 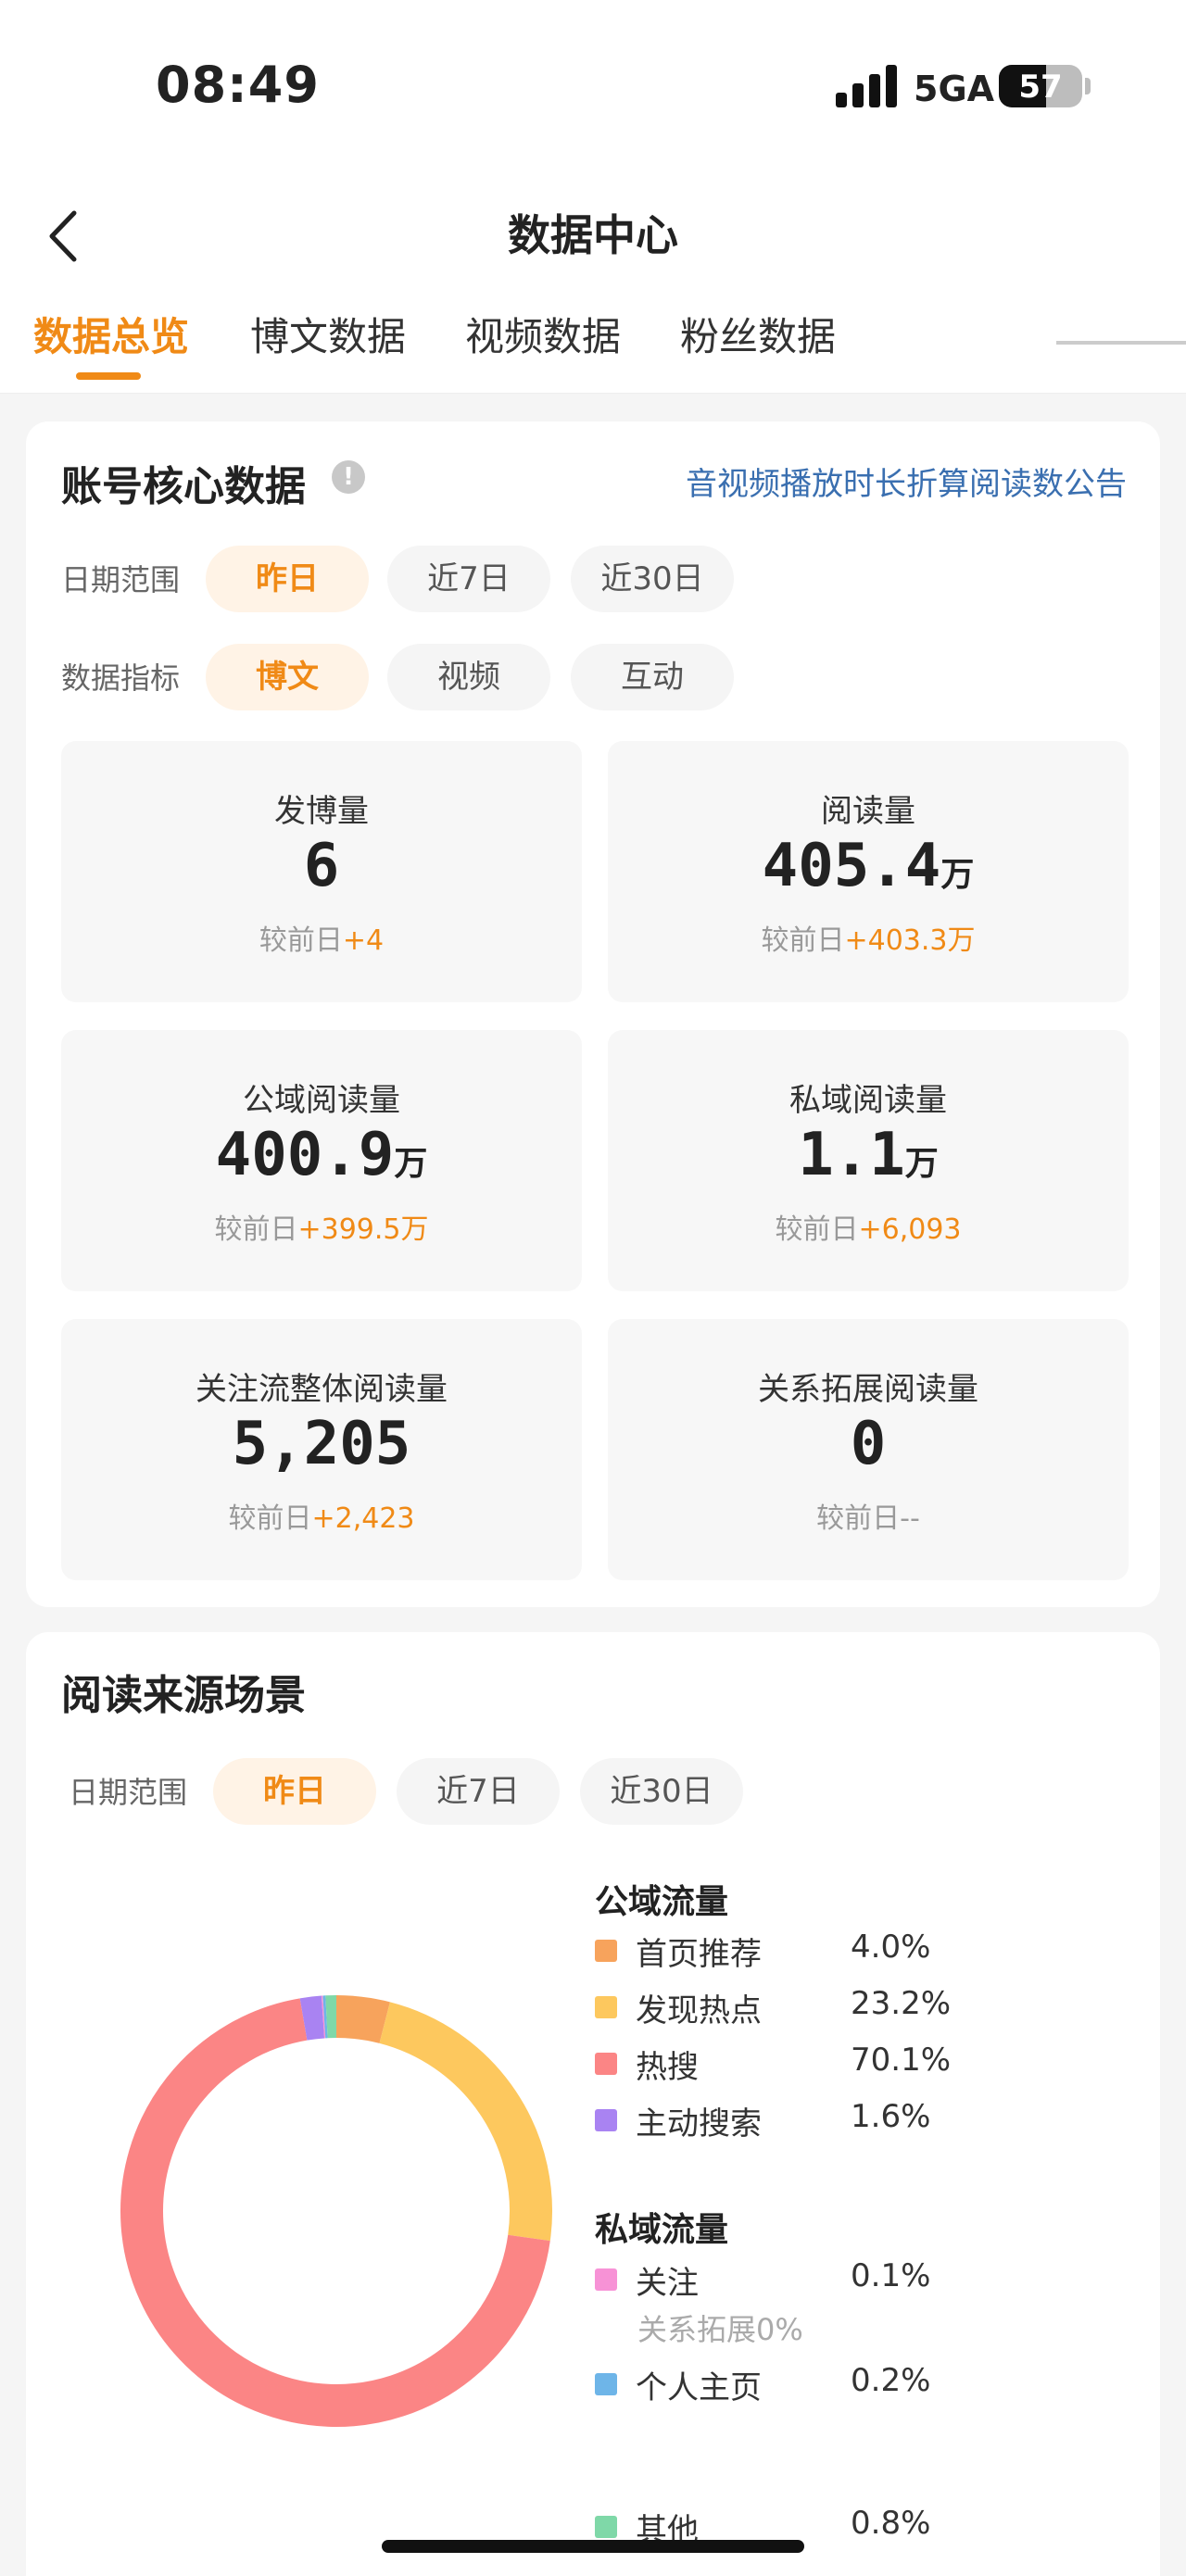 I want to click on tab-post-data: 博文数据, so click(x=328, y=334).